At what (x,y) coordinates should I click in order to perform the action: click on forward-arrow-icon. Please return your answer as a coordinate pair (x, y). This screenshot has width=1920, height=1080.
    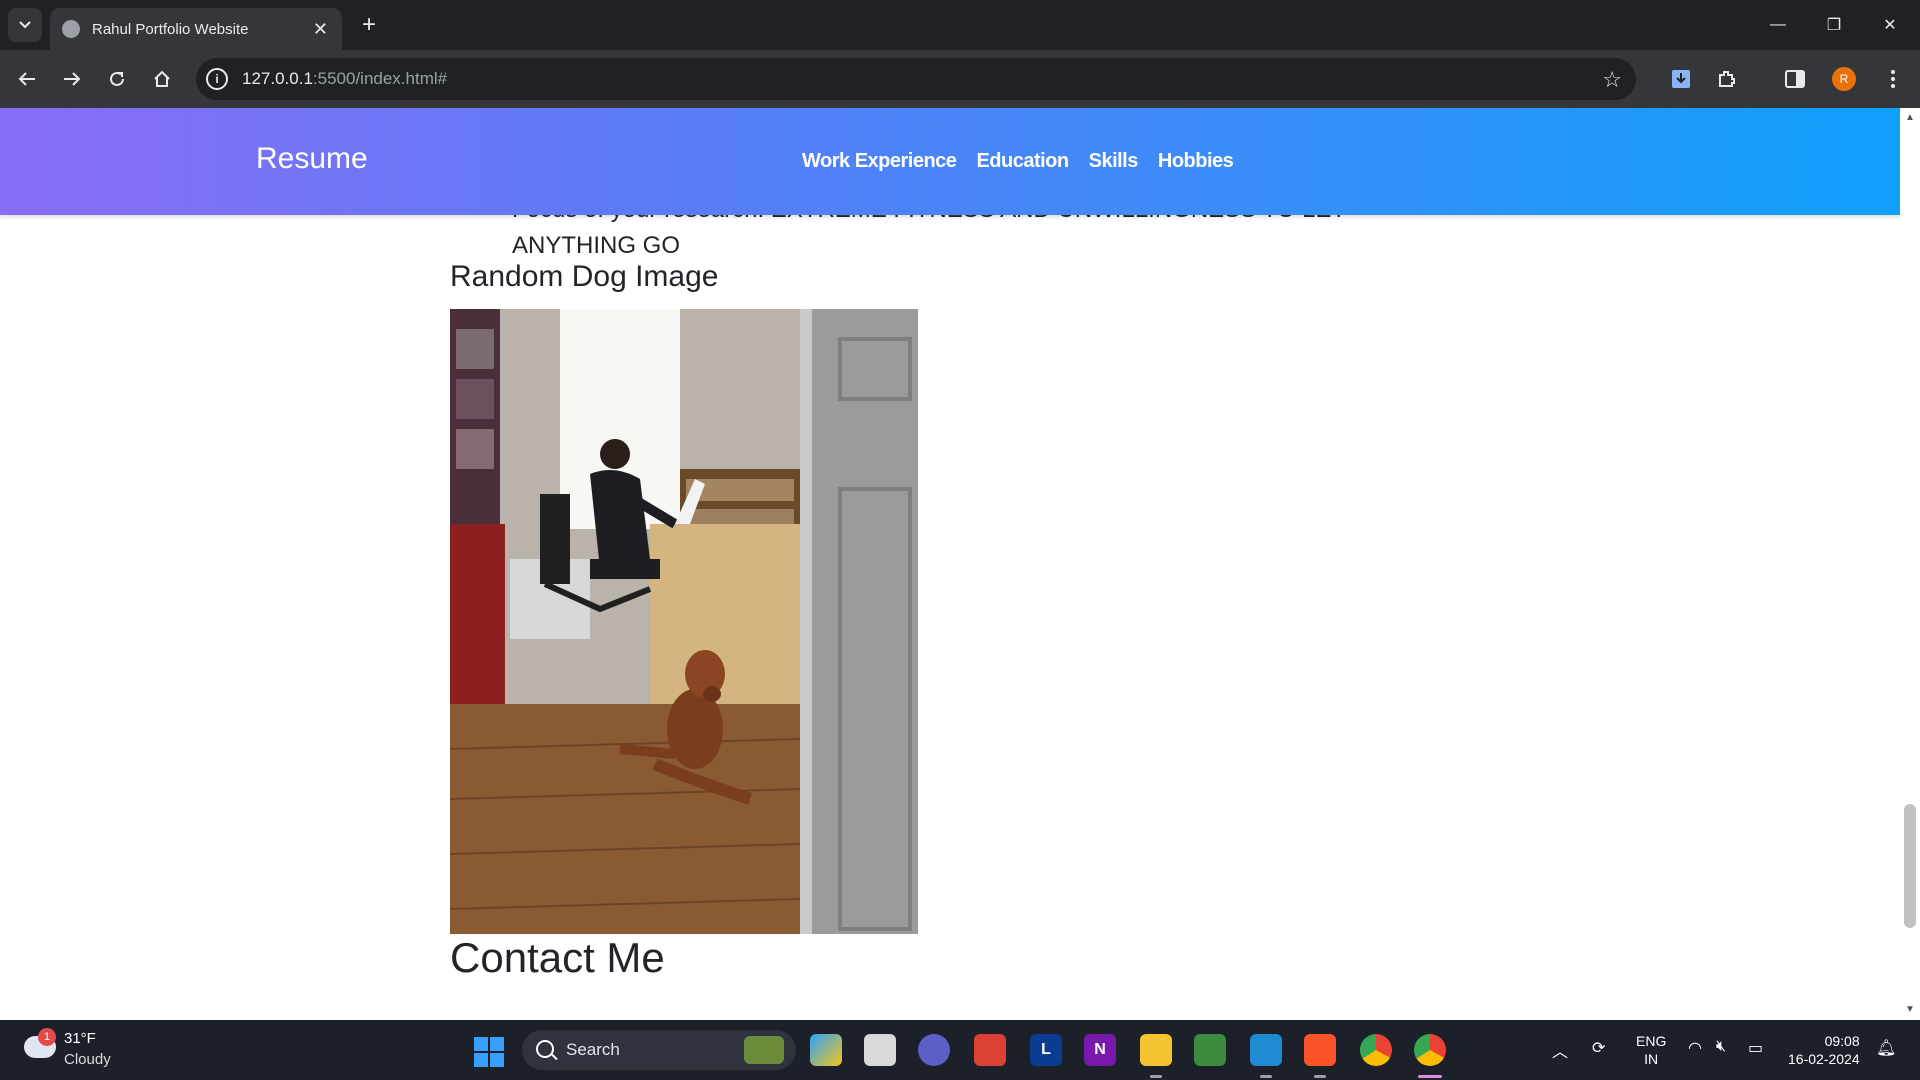
    Looking at the image, I should click on (72, 79).